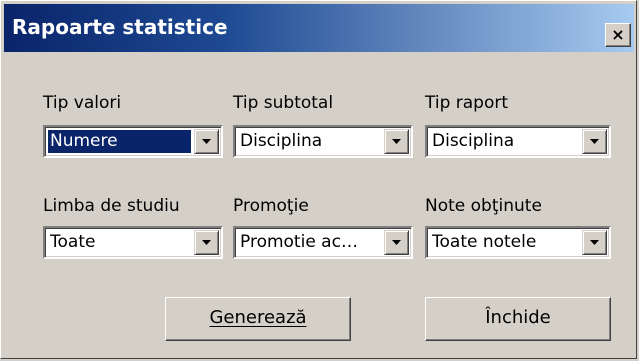 The height and width of the screenshot is (361, 639). I want to click on close-icon: ×, so click(618, 35).